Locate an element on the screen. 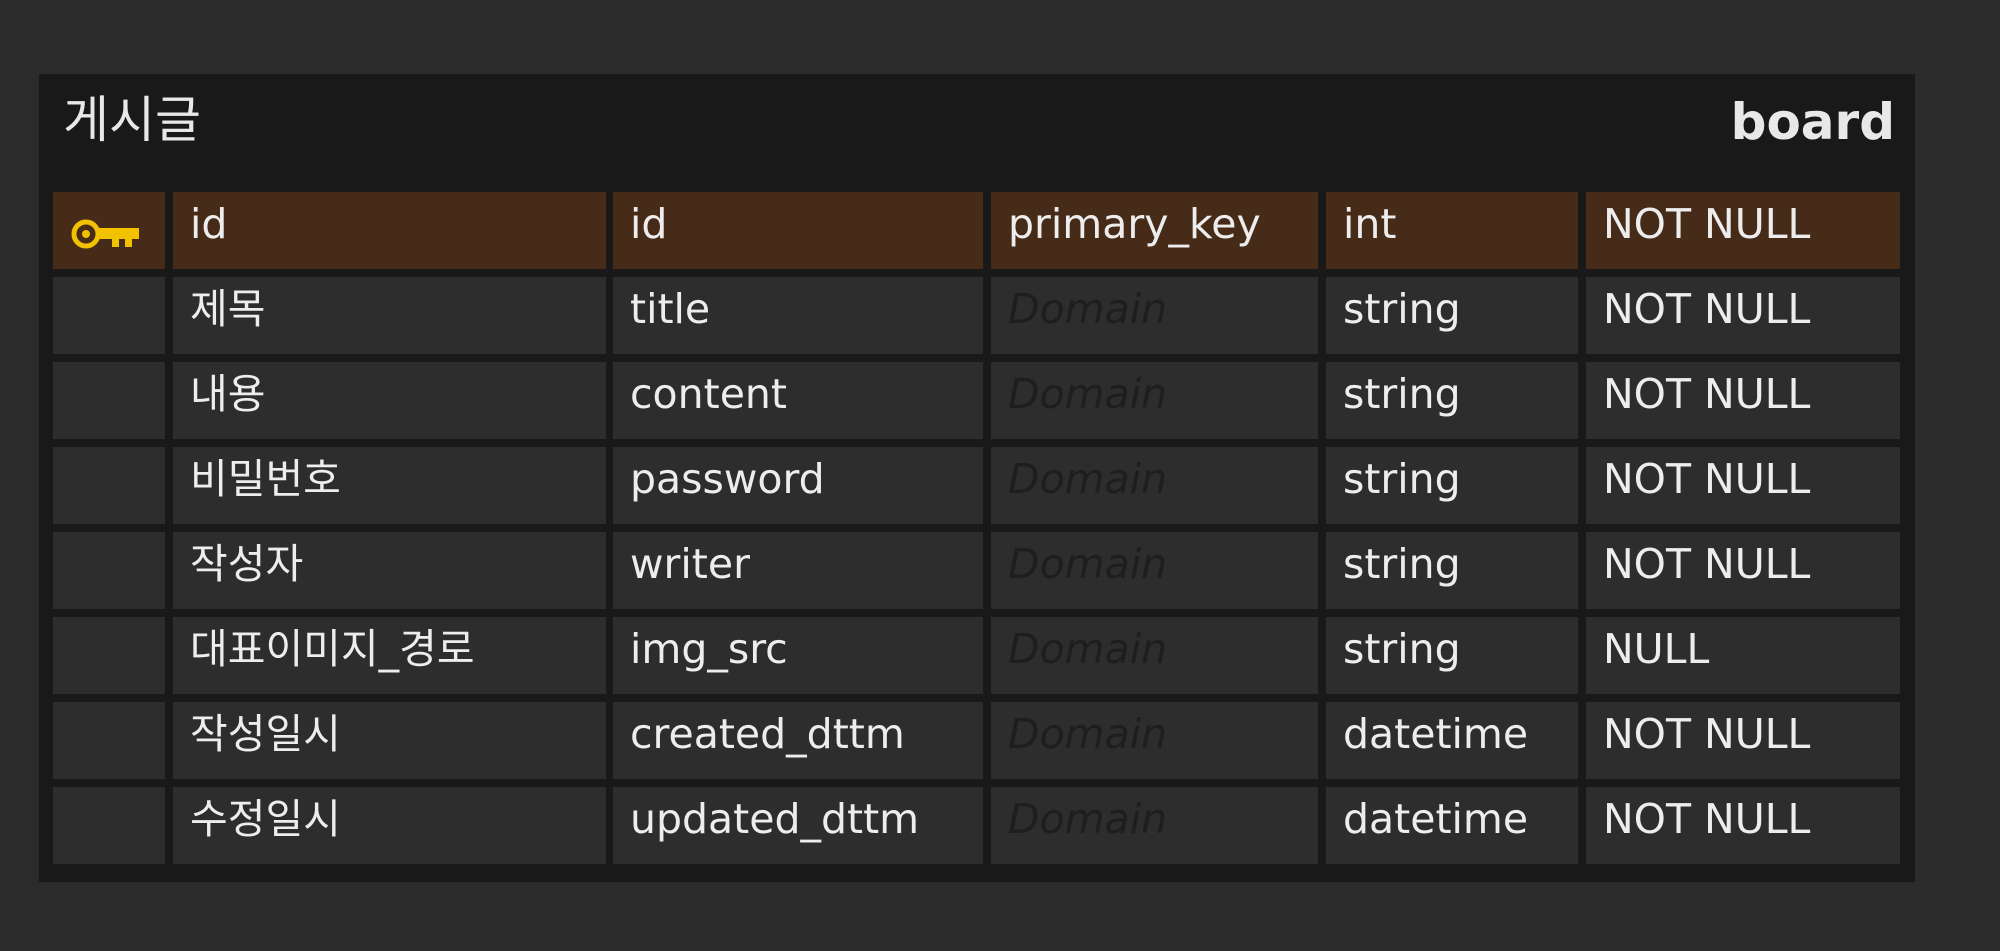 The height and width of the screenshot is (951, 2000). entity-logical-name: 게시글 is located at coordinates (132, 120).